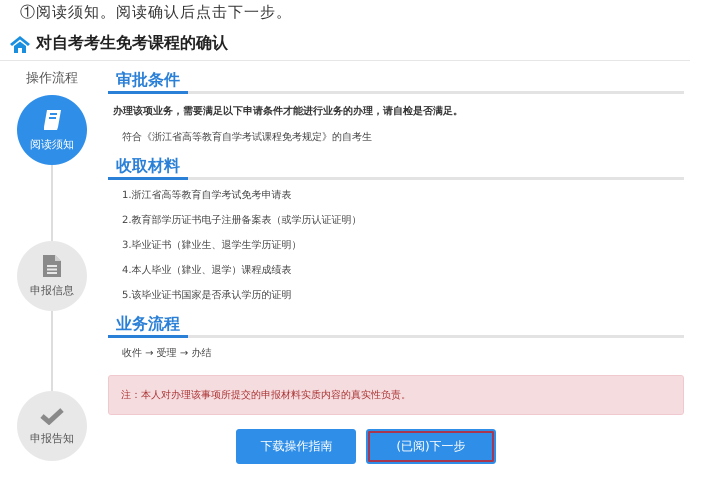 Image resolution: width=702 pixels, height=497 pixels. What do you see at coordinates (52, 438) in the screenshot?
I see `step-label: 申报告知` at bounding box center [52, 438].